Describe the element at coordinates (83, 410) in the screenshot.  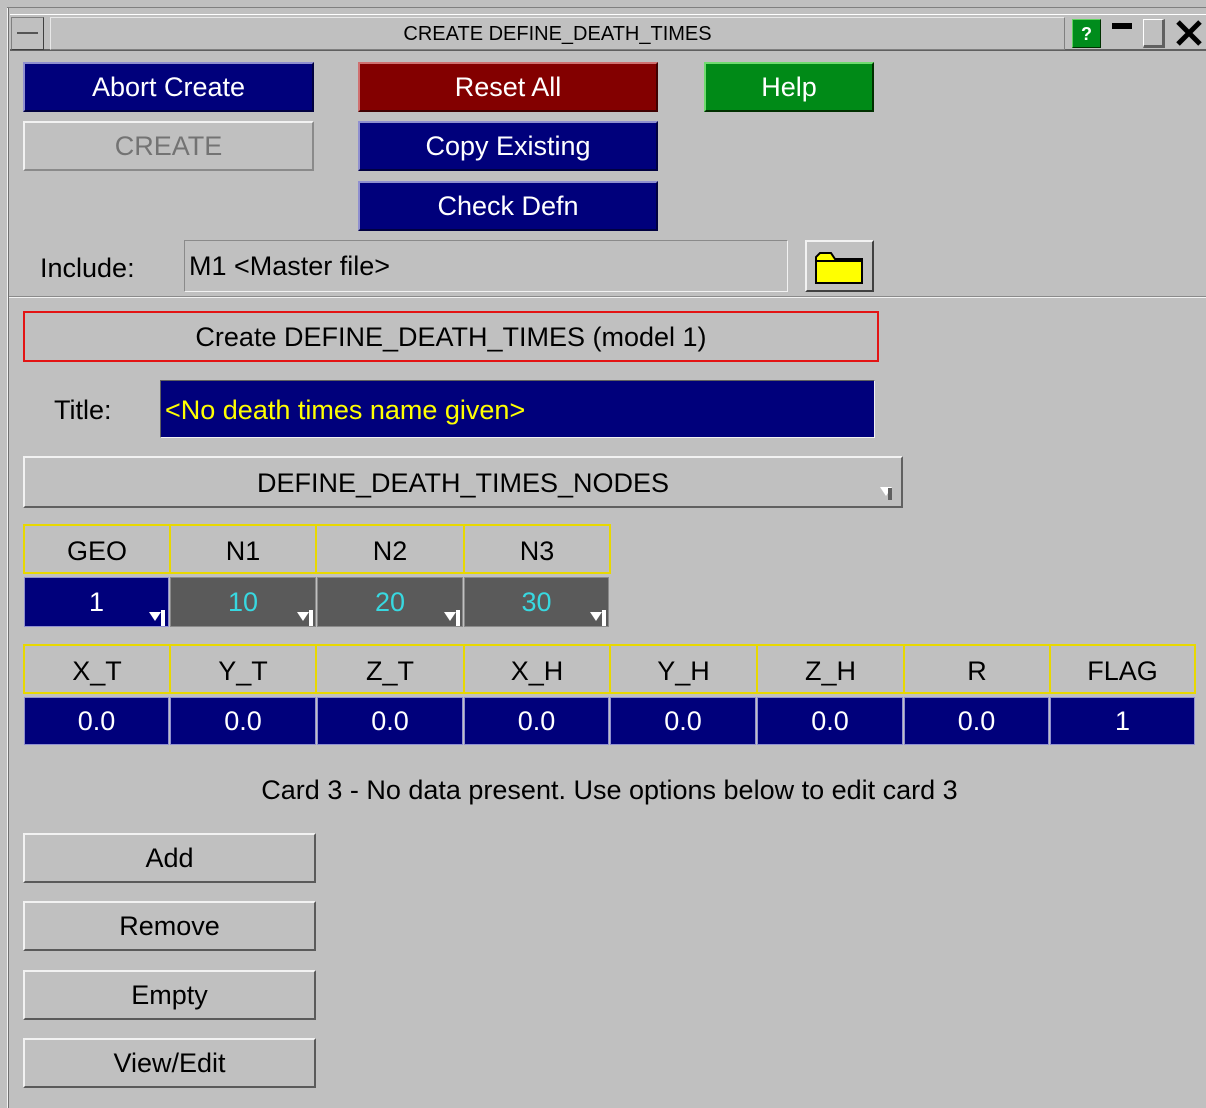
I see `title-label: Title:` at that location.